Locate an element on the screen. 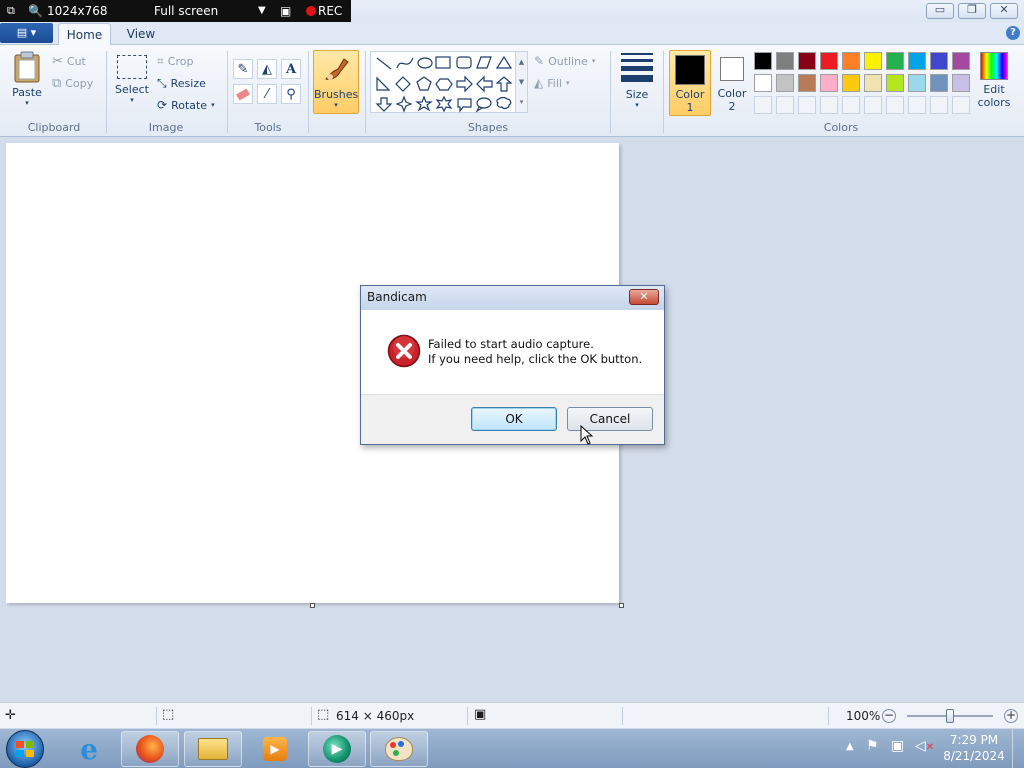  dropdown-arrow-icon: ▼ is located at coordinates (262, 10).